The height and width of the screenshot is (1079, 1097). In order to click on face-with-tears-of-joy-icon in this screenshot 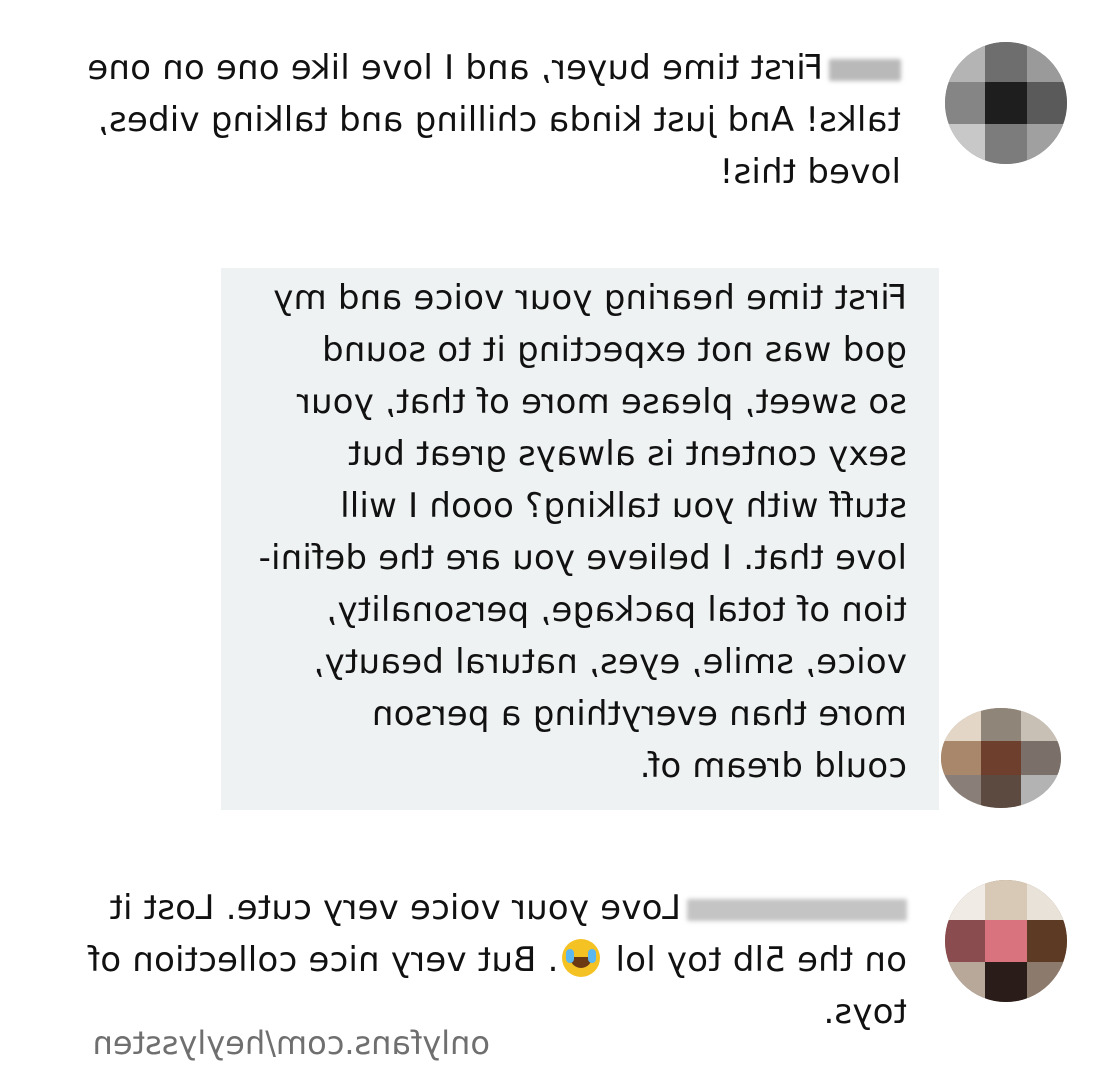, I will do `click(581, 958)`.